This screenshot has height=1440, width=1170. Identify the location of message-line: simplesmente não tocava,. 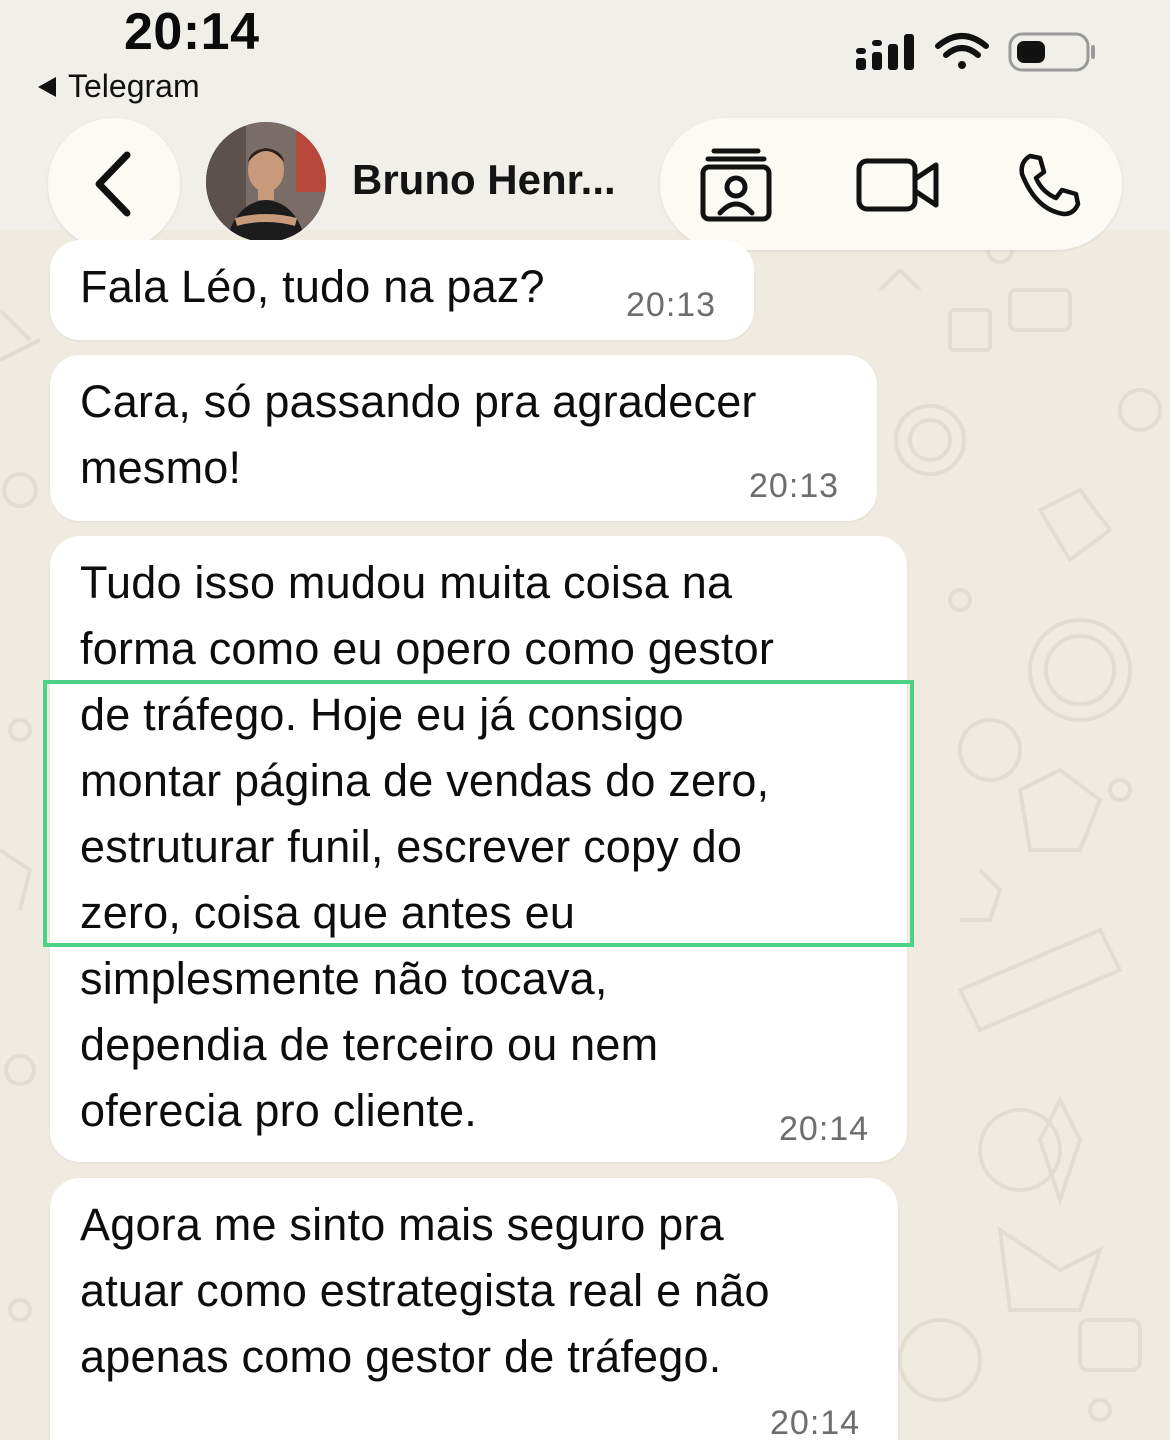
(344, 978).